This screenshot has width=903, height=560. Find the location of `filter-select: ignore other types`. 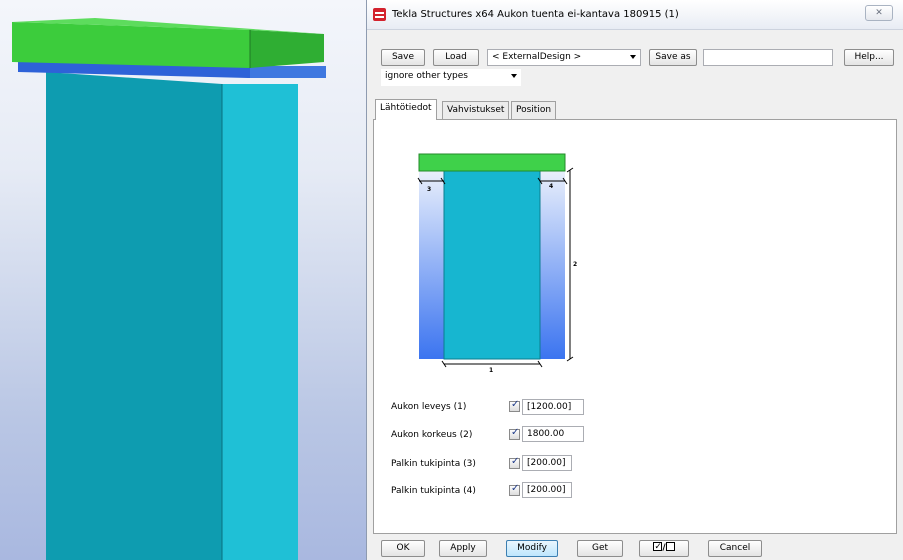

filter-select: ignore other types is located at coordinates (451, 77).